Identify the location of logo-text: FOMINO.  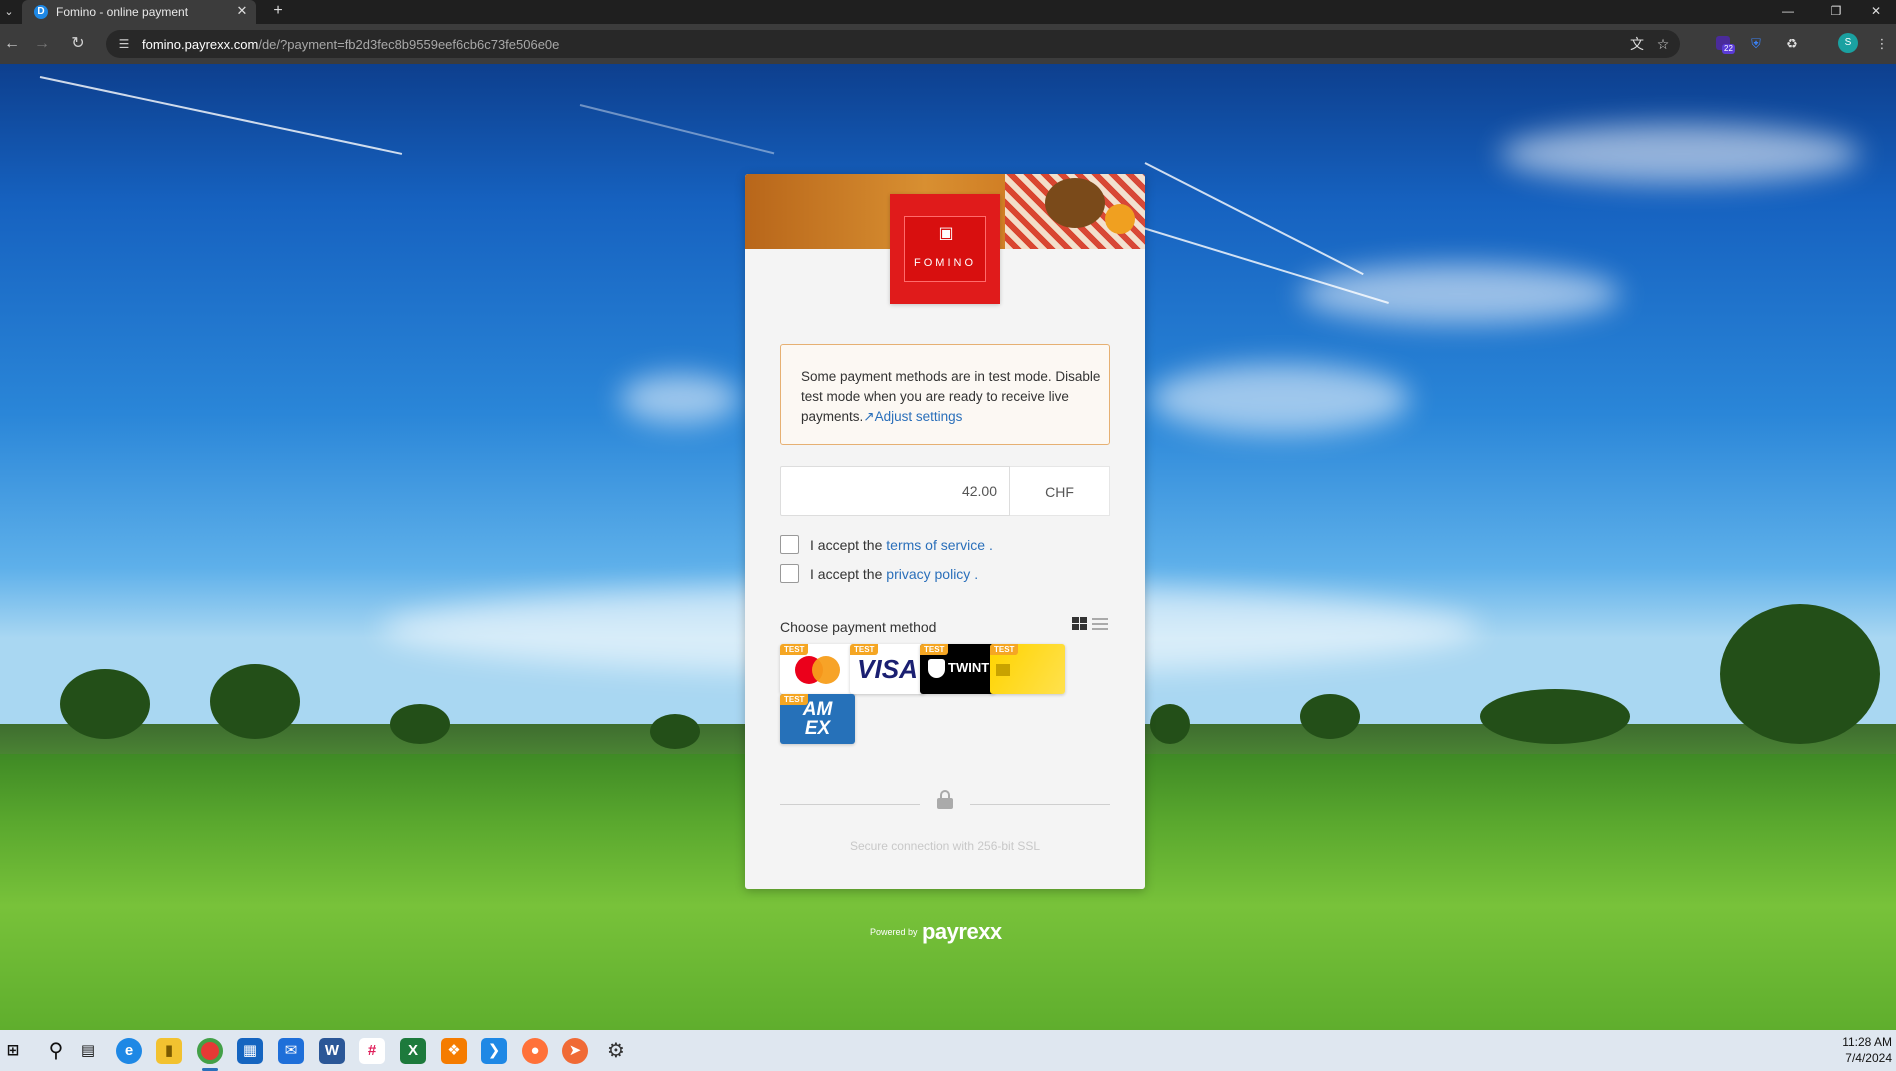
(945, 263).